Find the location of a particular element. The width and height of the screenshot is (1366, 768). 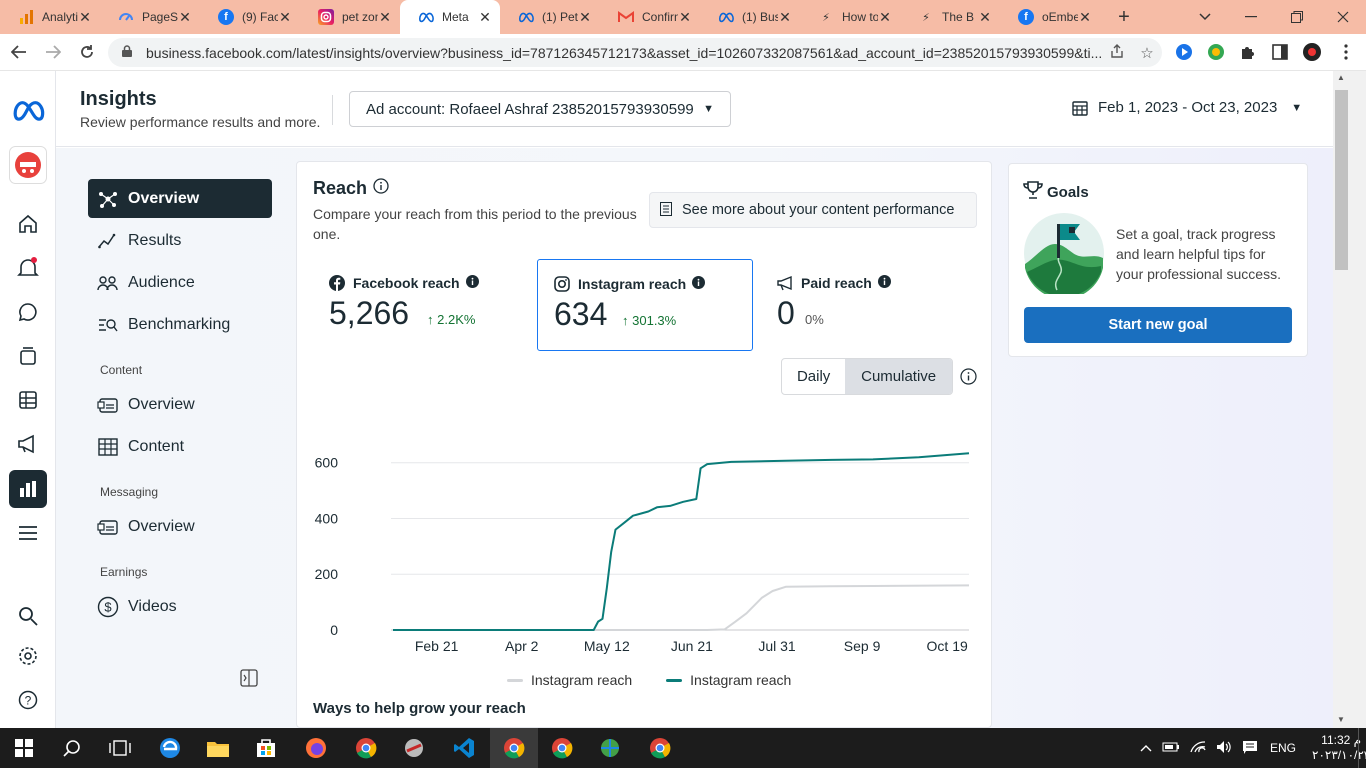

toggle-cumulative: Cumulative is located at coordinates (898, 376).